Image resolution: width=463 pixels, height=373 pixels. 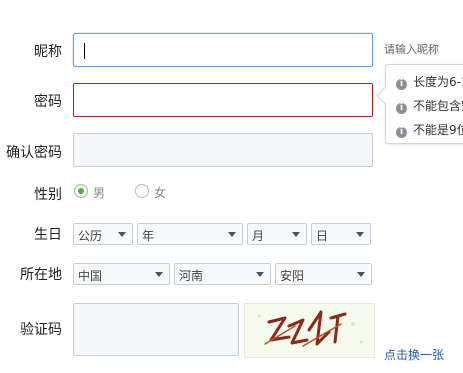 What do you see at coordinates (429, 105) in the screenshot?
I see `tooltip-rule: i不能包含空` at bounding box center [429, 105].